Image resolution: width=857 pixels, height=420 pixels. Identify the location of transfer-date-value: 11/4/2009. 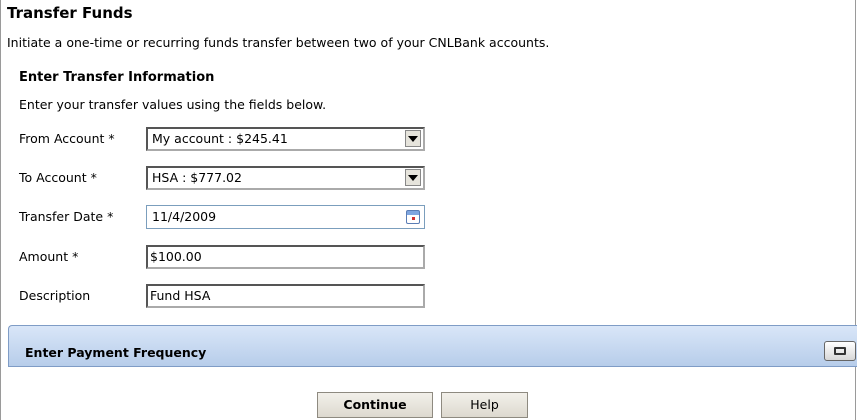
(184, 216).